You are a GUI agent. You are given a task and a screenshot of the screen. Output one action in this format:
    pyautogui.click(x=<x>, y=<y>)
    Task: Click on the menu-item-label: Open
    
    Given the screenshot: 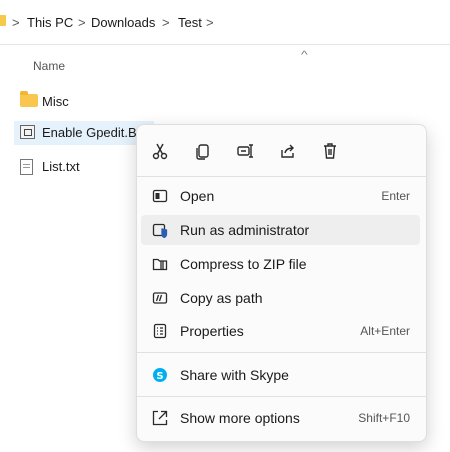 What is the action you would take?
    pyautogui.click(x=197, y=196)
    